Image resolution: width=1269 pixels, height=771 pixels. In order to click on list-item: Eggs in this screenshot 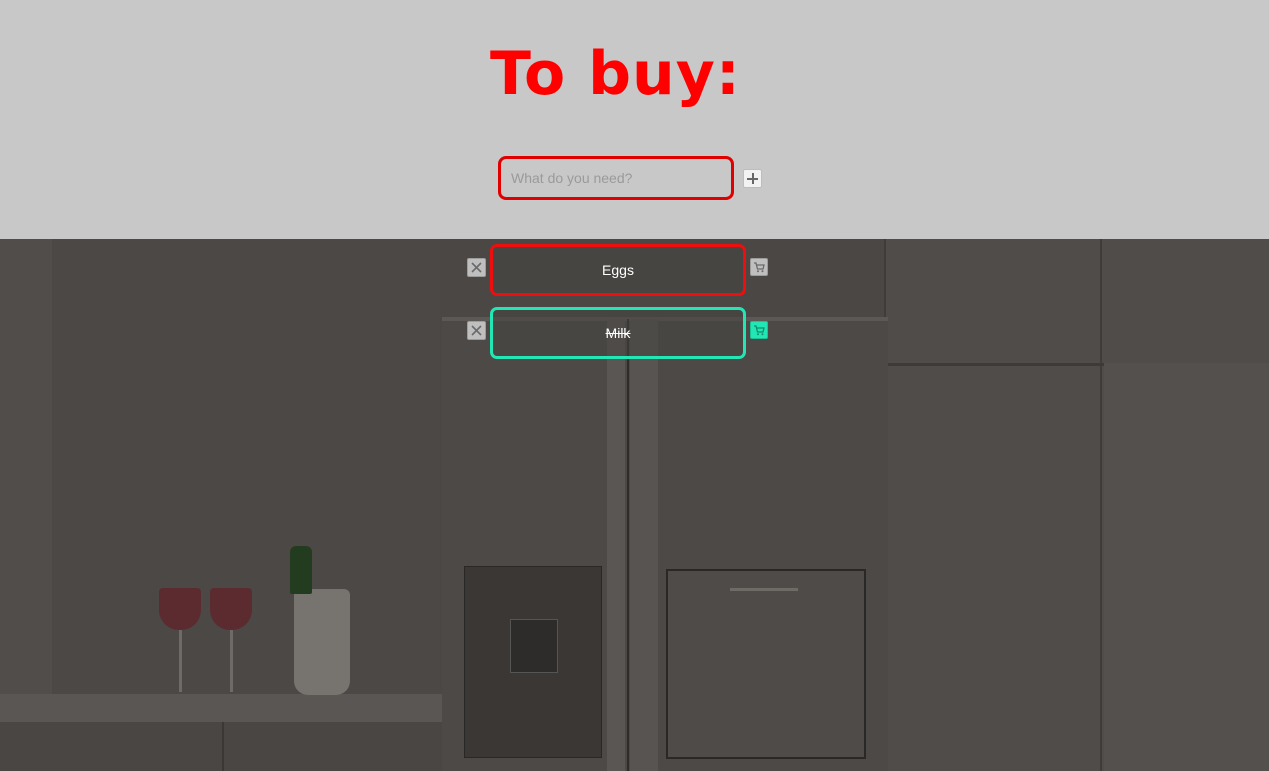, I will do `click(634, 267)`.